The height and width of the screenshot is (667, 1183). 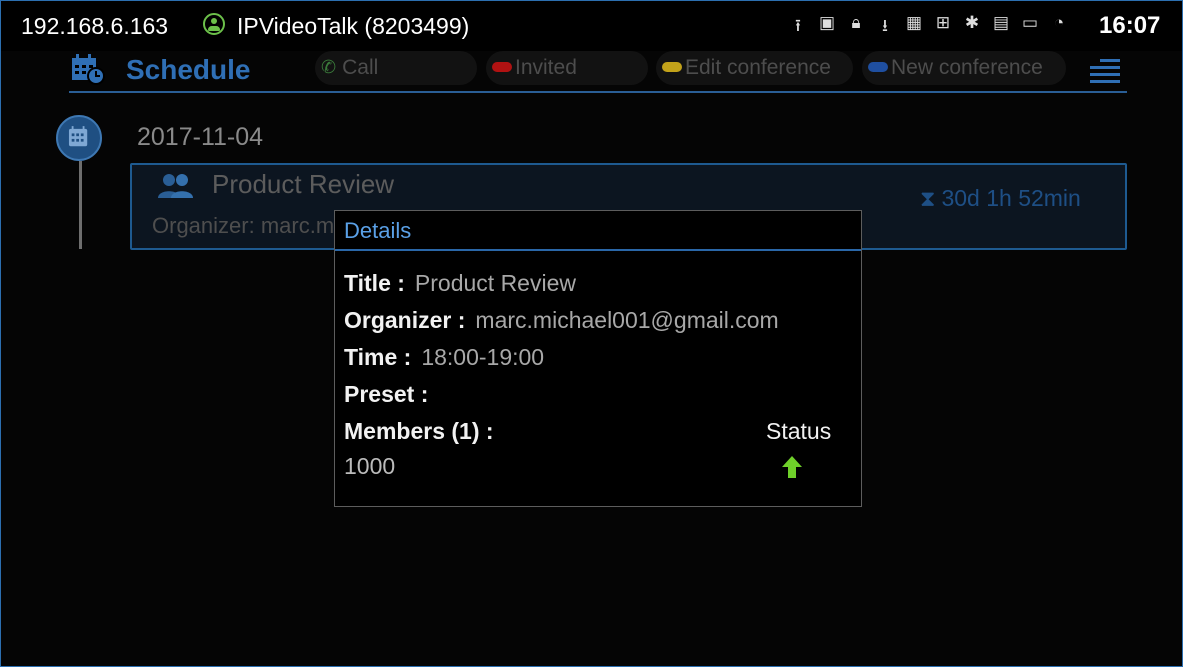 What do you see at coordinates (964, 68) in the screenshot?
I see `new-conference-button: New conference` at bounding box center [964, 68].